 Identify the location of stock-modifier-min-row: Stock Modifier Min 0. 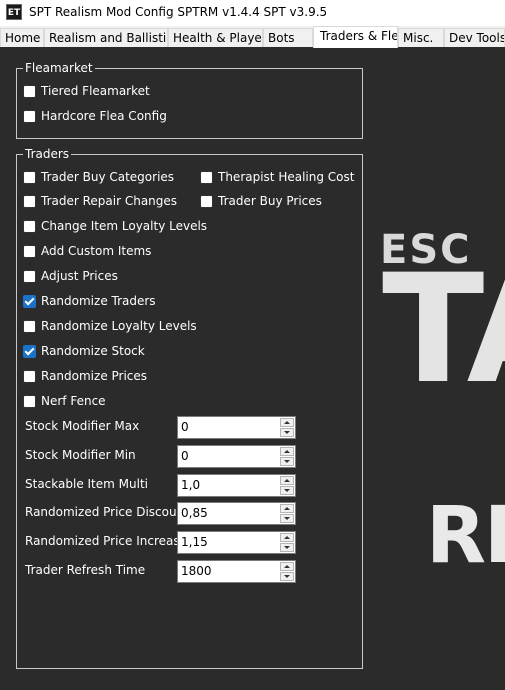
(161, 456).